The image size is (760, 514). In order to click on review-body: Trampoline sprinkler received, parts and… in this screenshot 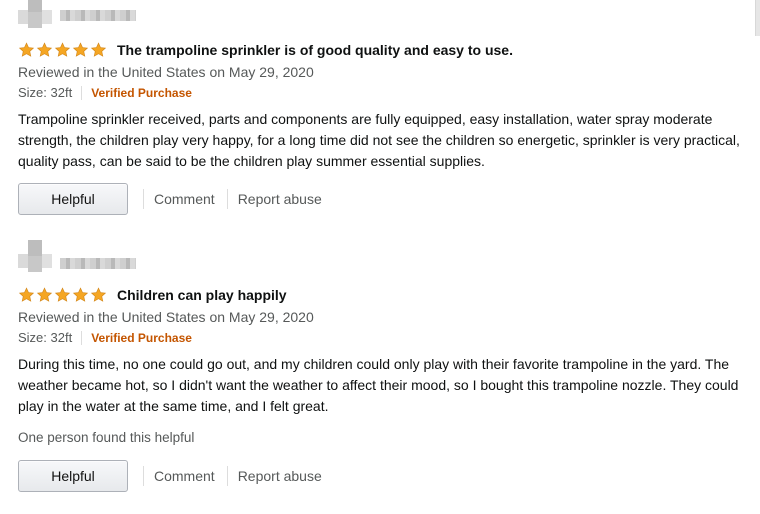, I will do `click(379, 140)`.